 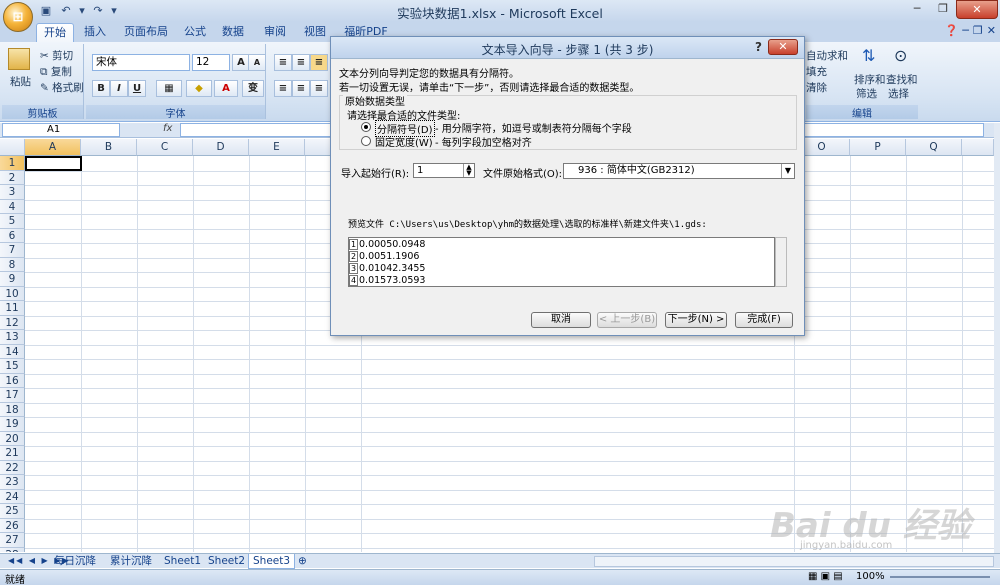 What do you see at coordinates (101, 88) in the screenshot?
I see `bold-button: B` at bounding box center [101, 88].